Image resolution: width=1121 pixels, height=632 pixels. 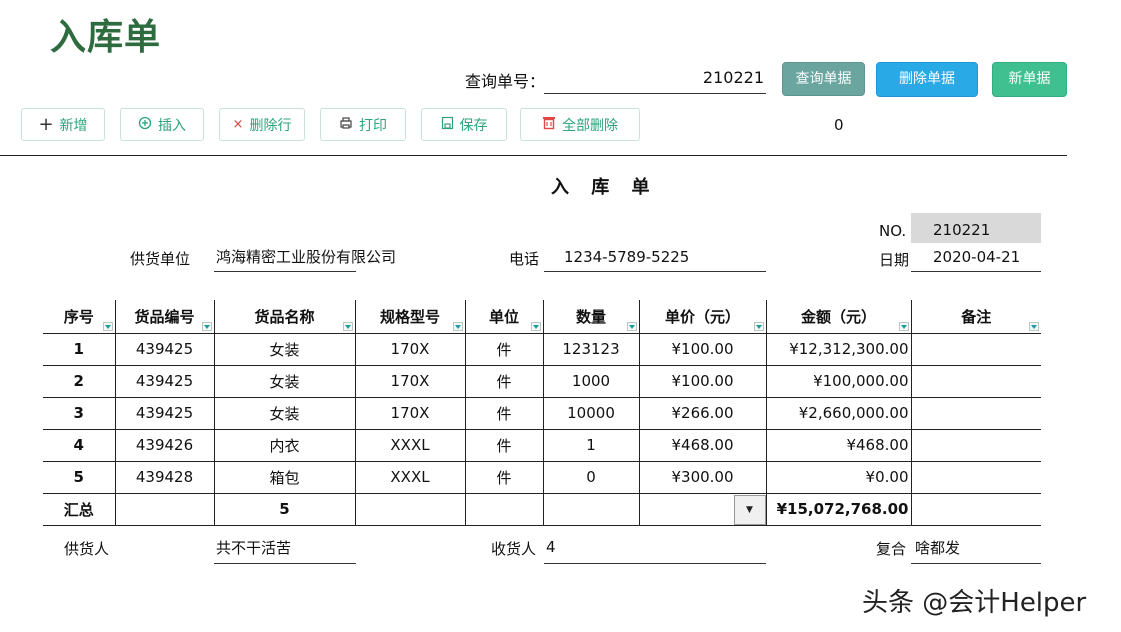 What do you see at coordinates (655, 549) in the screenshot?
I see `receiver-field: 4` at bounding box center [655, 549].